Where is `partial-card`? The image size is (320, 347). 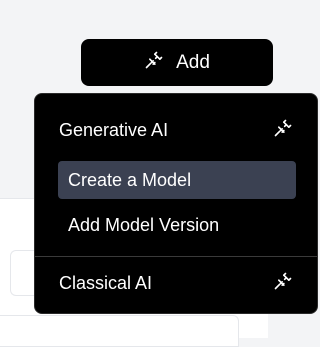
partial-card is located at coordinates (119, 331).